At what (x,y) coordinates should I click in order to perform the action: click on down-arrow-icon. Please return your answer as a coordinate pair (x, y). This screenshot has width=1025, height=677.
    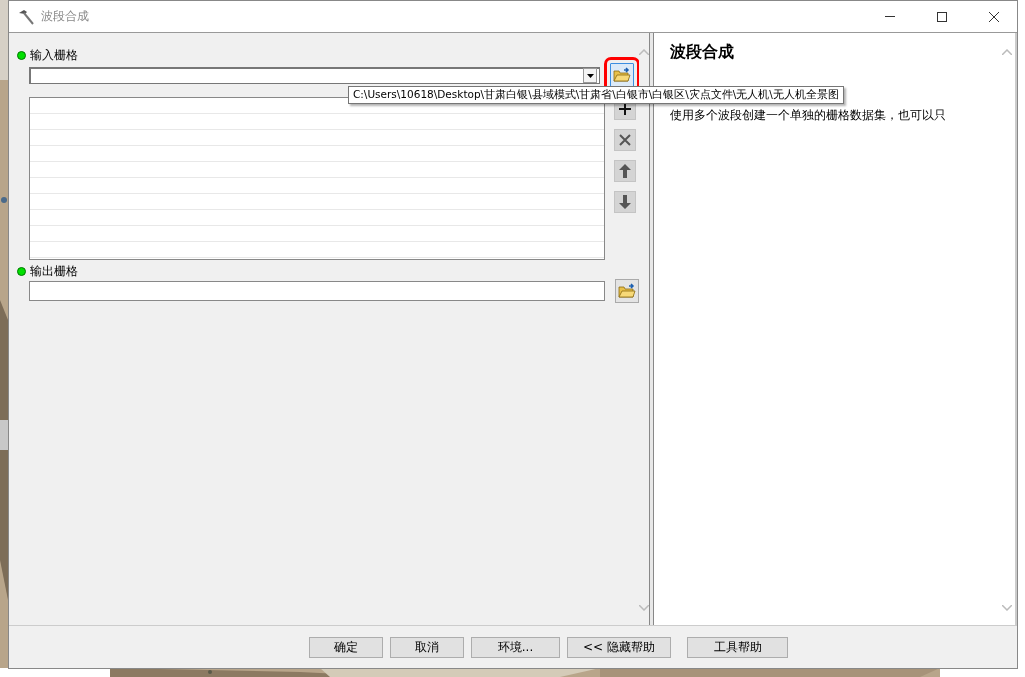
    Looking at the image, I should click on (625, 202).